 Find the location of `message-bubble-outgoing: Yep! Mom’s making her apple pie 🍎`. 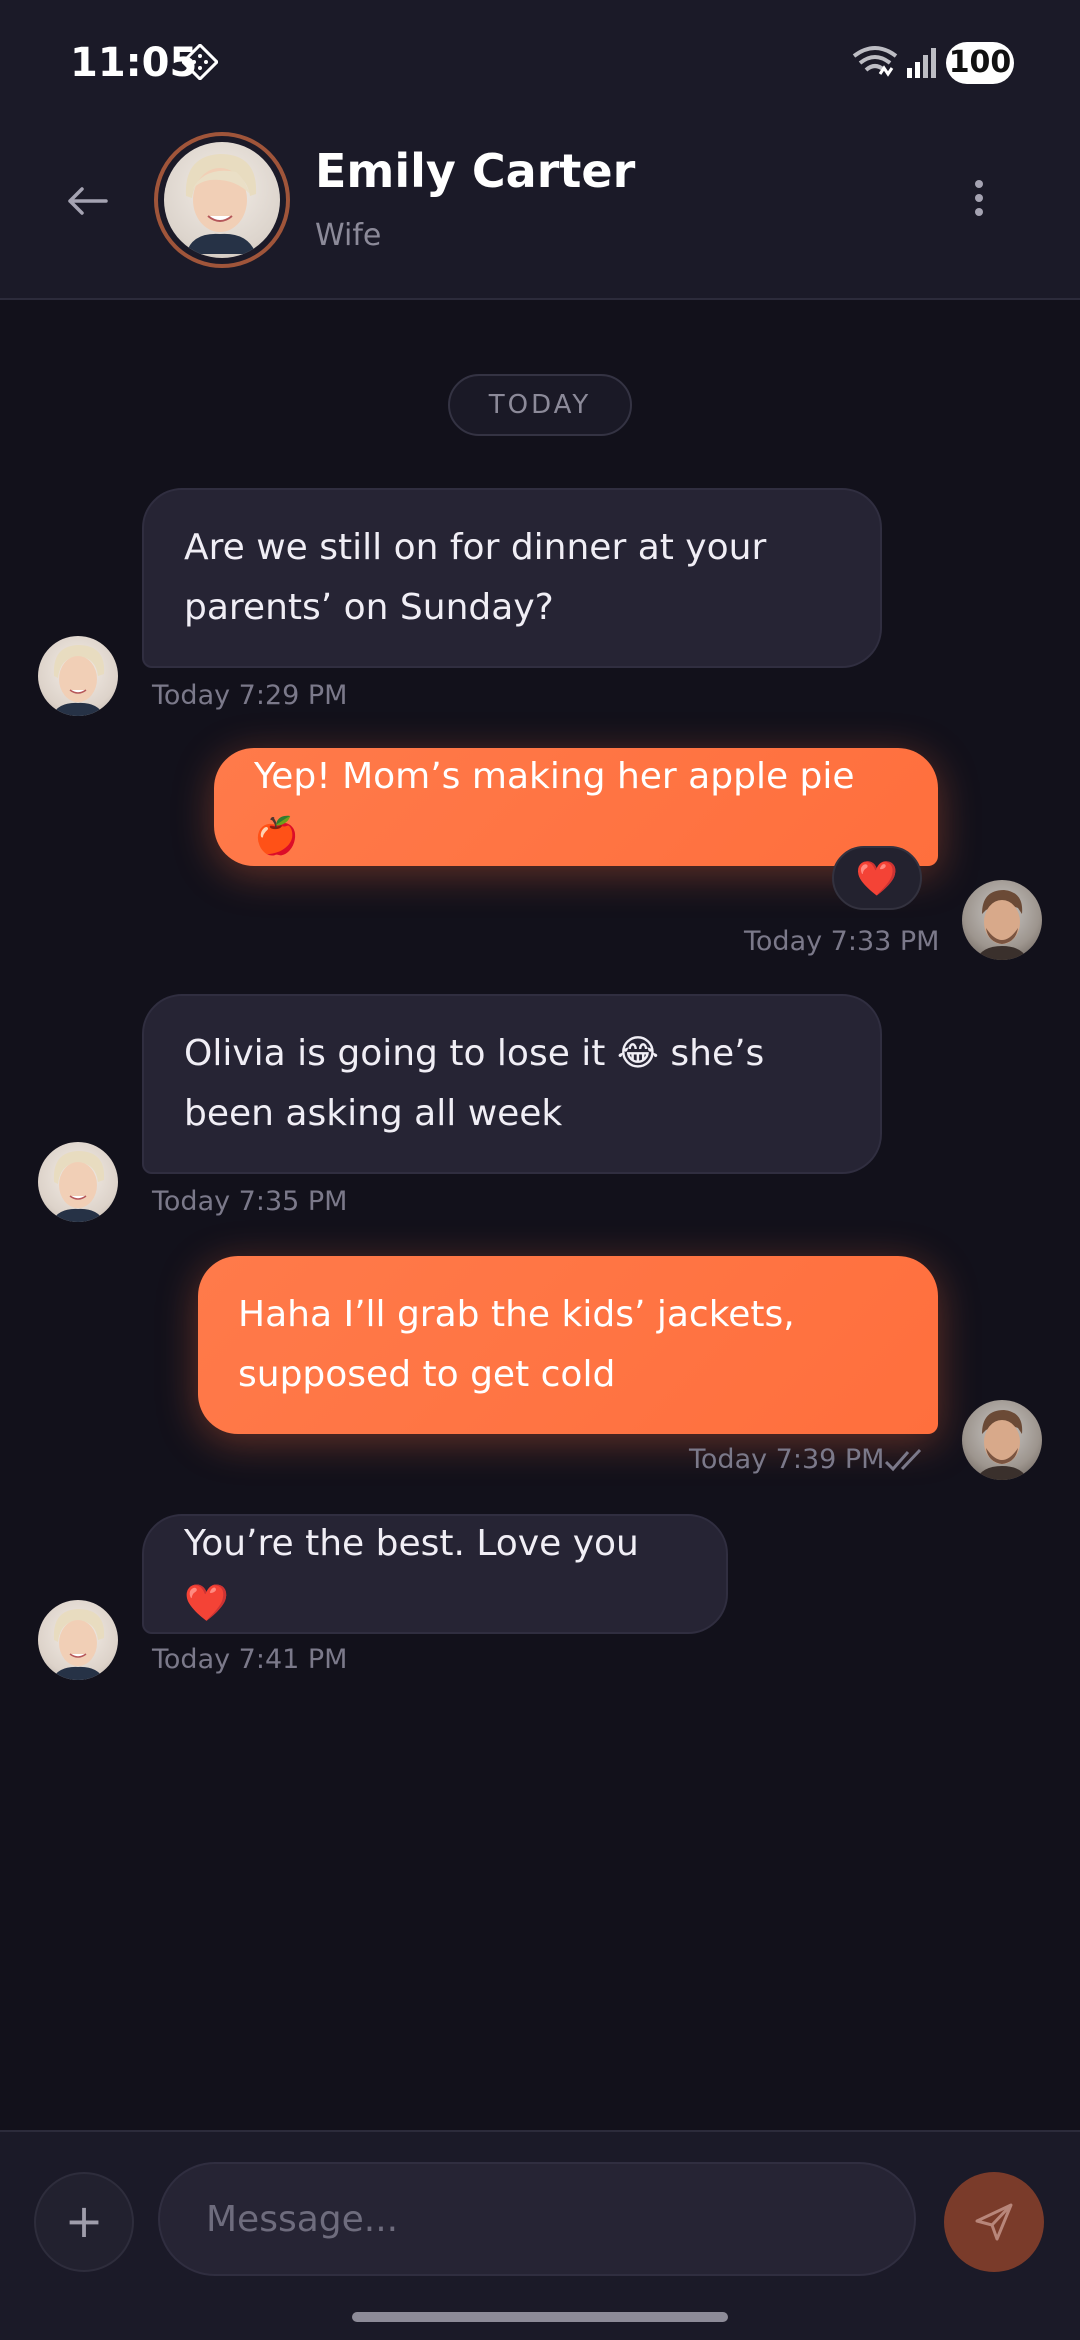

message-bubble-outgoing: Yep! Mom’s making her apple pie 🍎 is located at coordinates (576, 807).